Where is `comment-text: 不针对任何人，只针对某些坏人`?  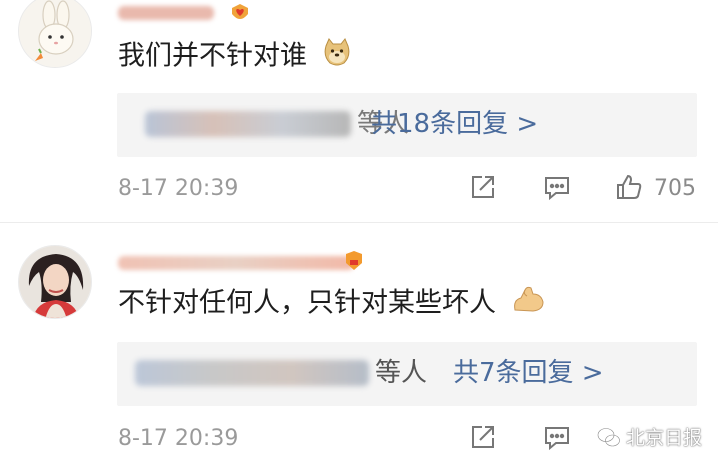 comment-text: 不针对任何人，只针对某些坏人 is located at coordinates (331, 304).